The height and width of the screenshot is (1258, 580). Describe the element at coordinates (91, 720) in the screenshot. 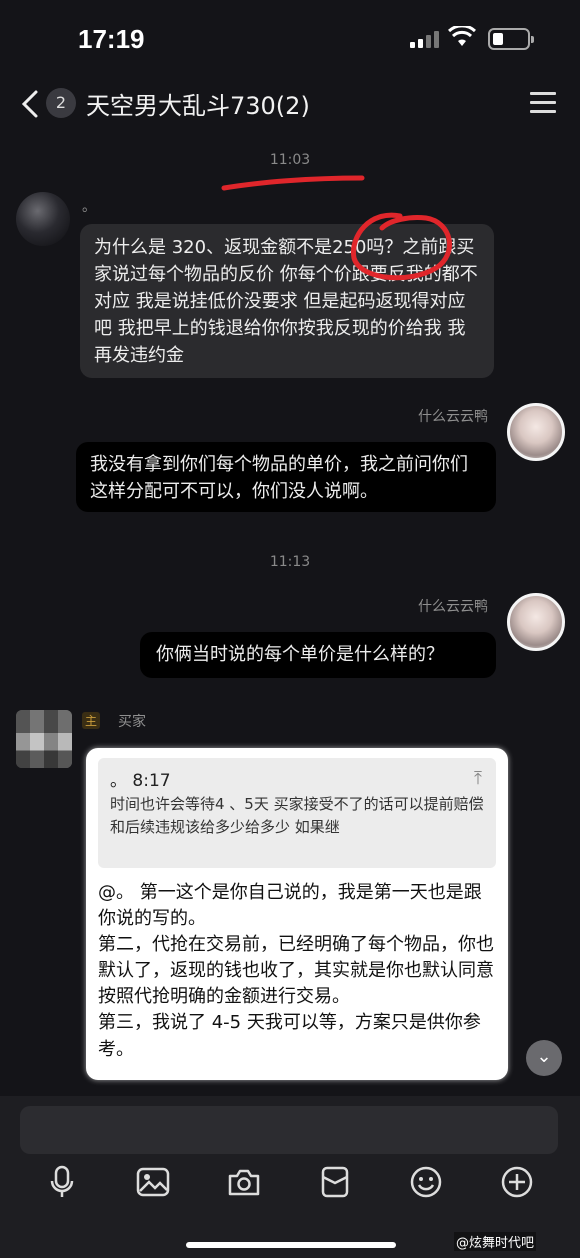

I see `owner-tag: 主` at that location.